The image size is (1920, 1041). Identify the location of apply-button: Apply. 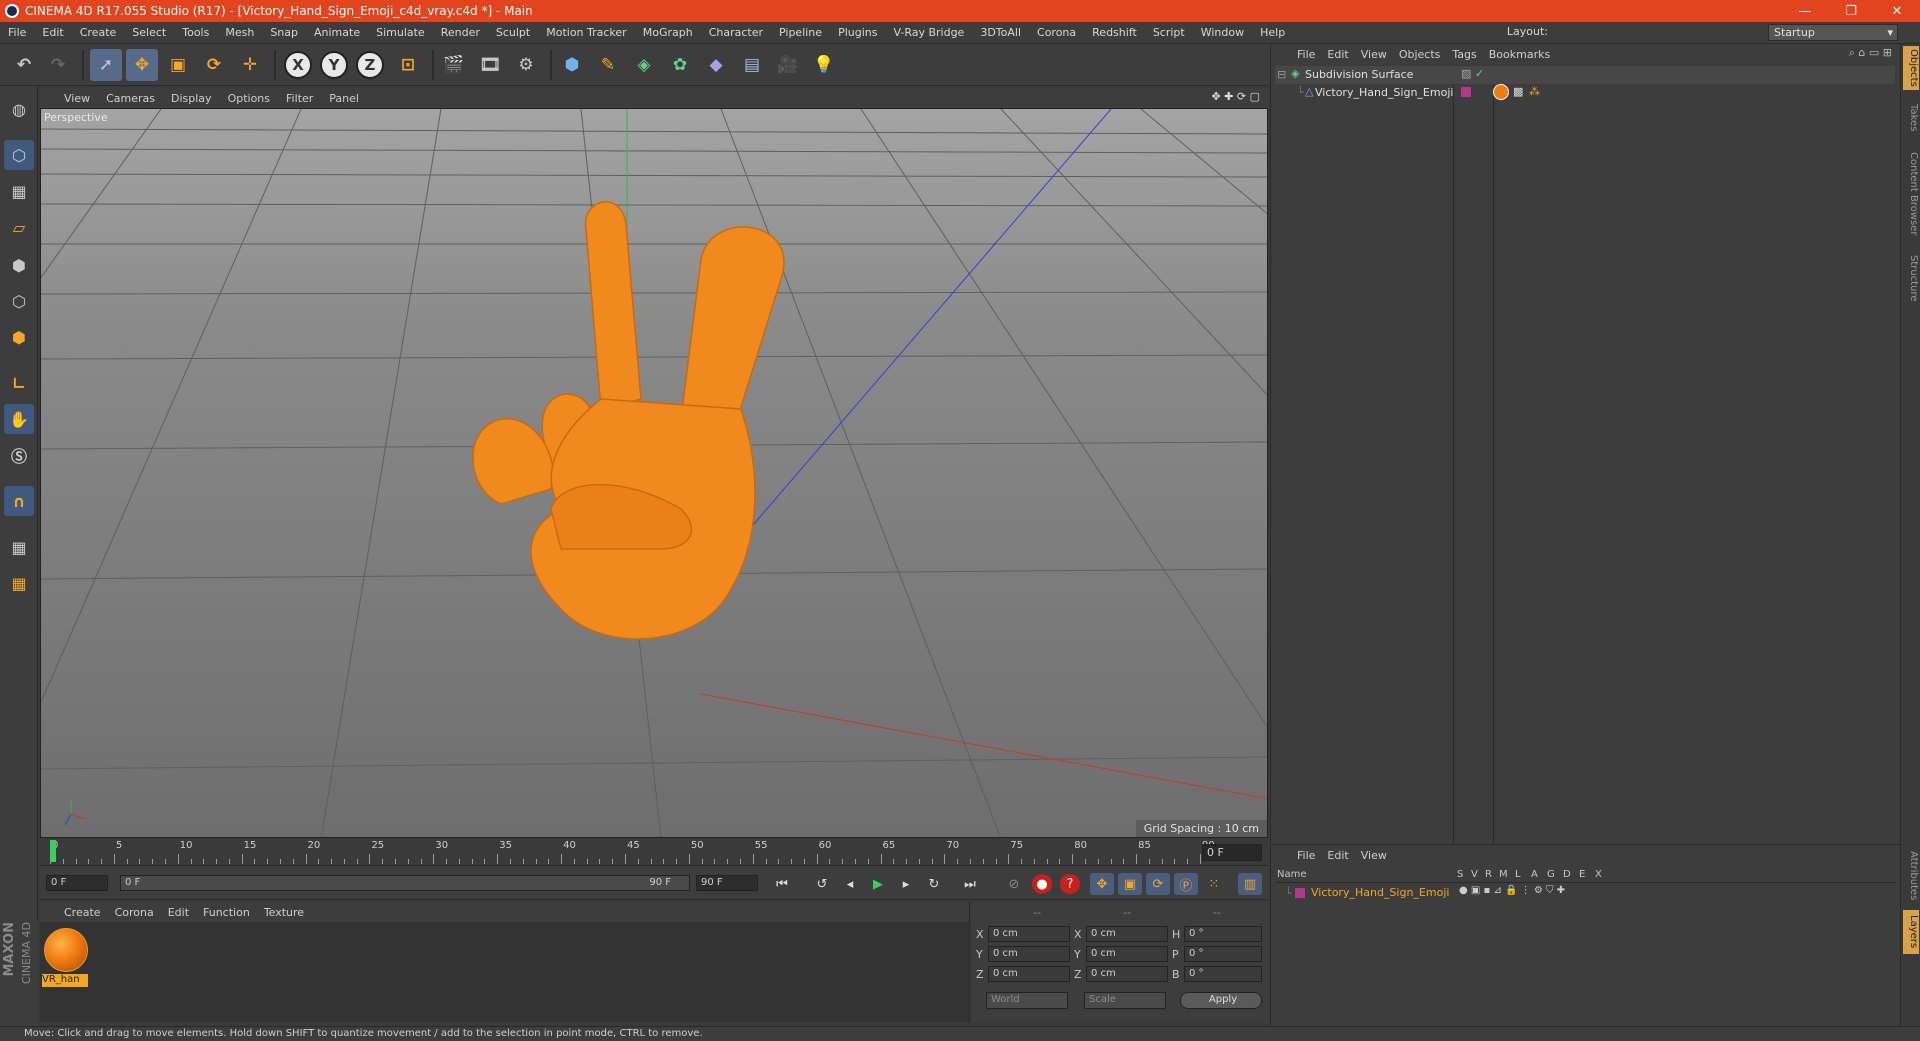
(1221, 1000).